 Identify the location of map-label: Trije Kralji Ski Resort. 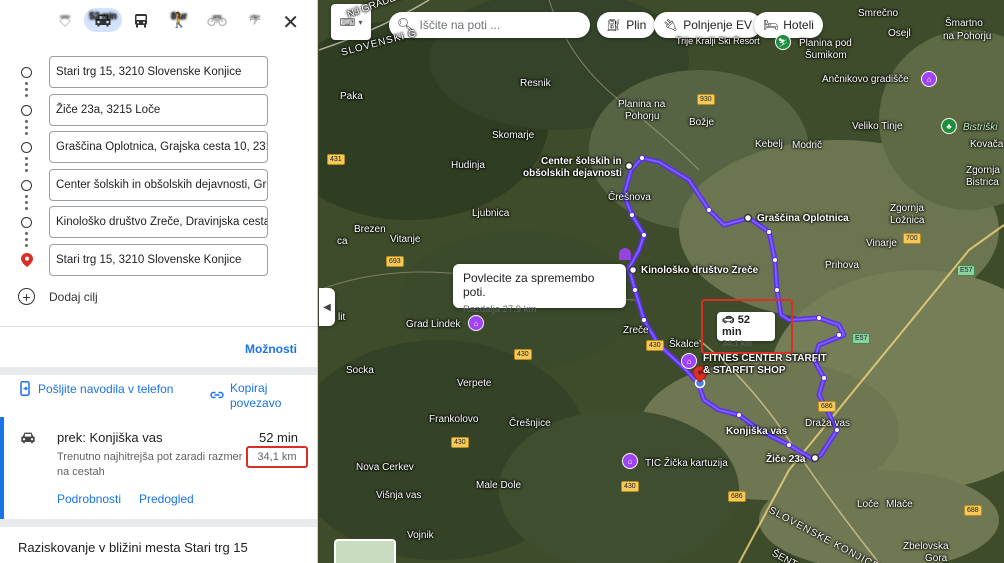
(718, 41).